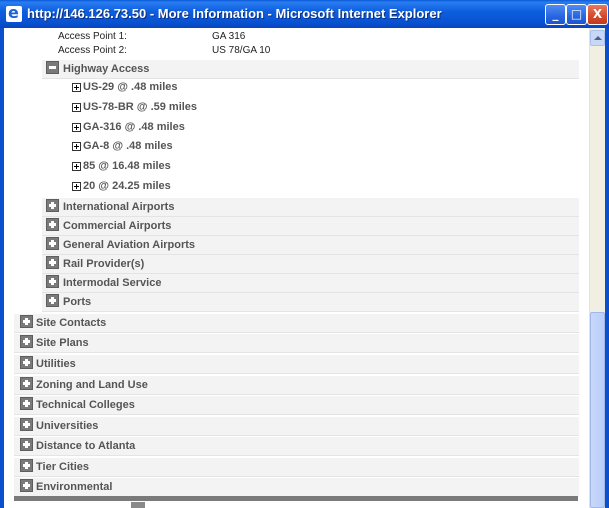 This screenshot has height=508, width=609. Describe the element at coordinates (104, 264) in the screenshot. I see `section-label: Rail Provider(s)` at that location.